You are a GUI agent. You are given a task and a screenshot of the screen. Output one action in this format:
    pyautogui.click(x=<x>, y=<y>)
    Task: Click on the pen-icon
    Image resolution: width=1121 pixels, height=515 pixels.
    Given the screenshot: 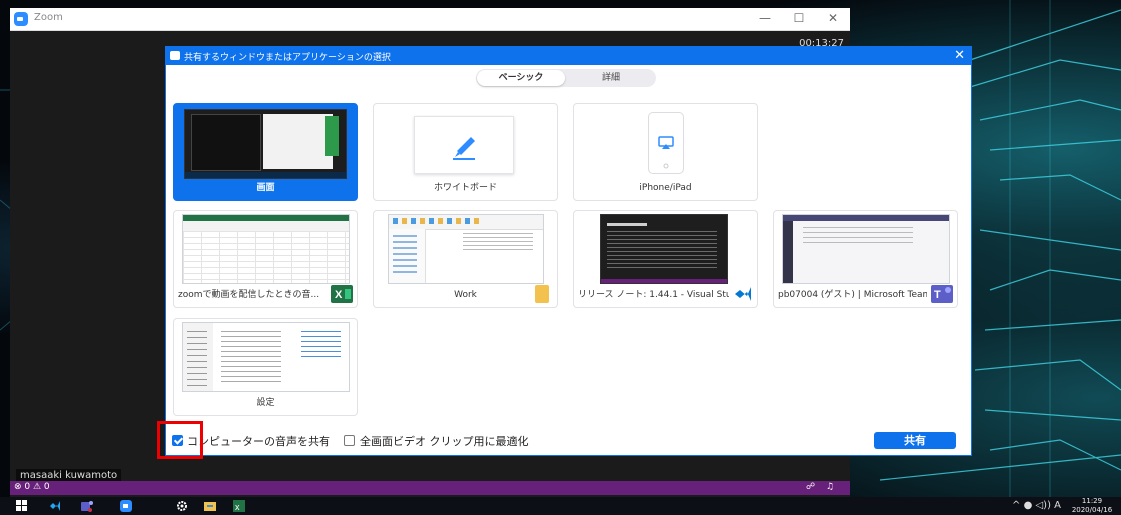 What is the action you would take?
    pyautogui.click(x=464, y=148)
    